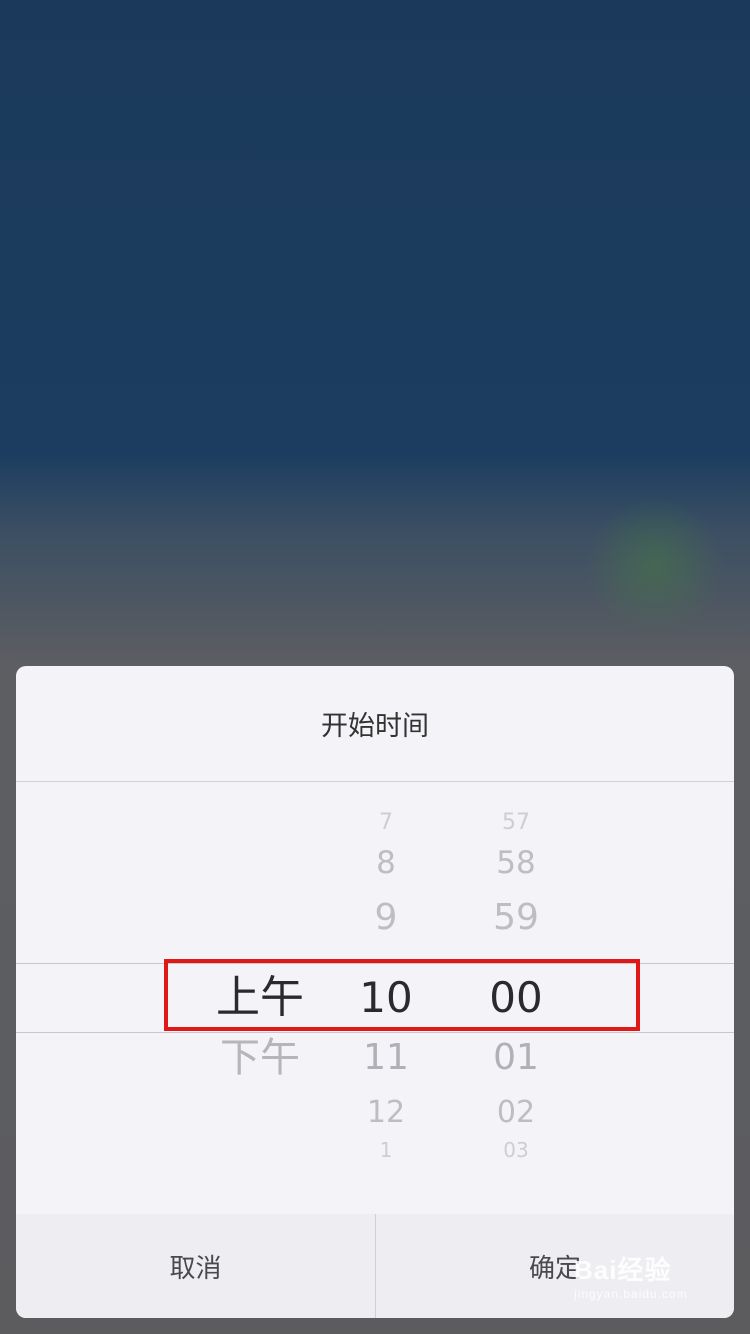 The height and width of the screenshot is (1334, 750). What do you see at coordinates (195, 1266) in the screenshot?
I see `cancel-button: 取消` at bounding box center [195, 1266].